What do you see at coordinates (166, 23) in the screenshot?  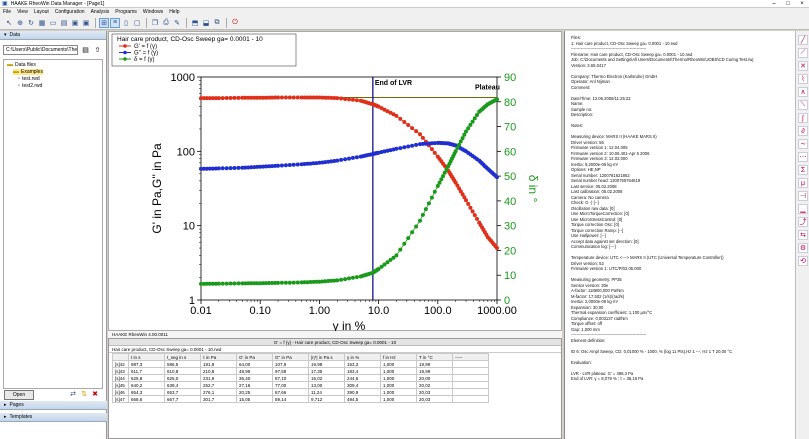 I see `print-icon: ⎙` at bounding box center [166, 23].